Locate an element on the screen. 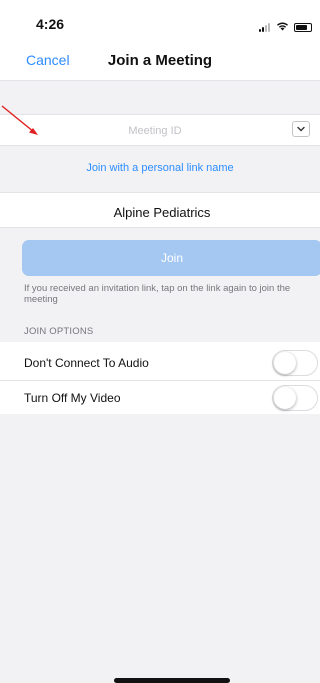 The height and width of the screenshot is (683, 320). status-icons is located at coordinates (285, 27).